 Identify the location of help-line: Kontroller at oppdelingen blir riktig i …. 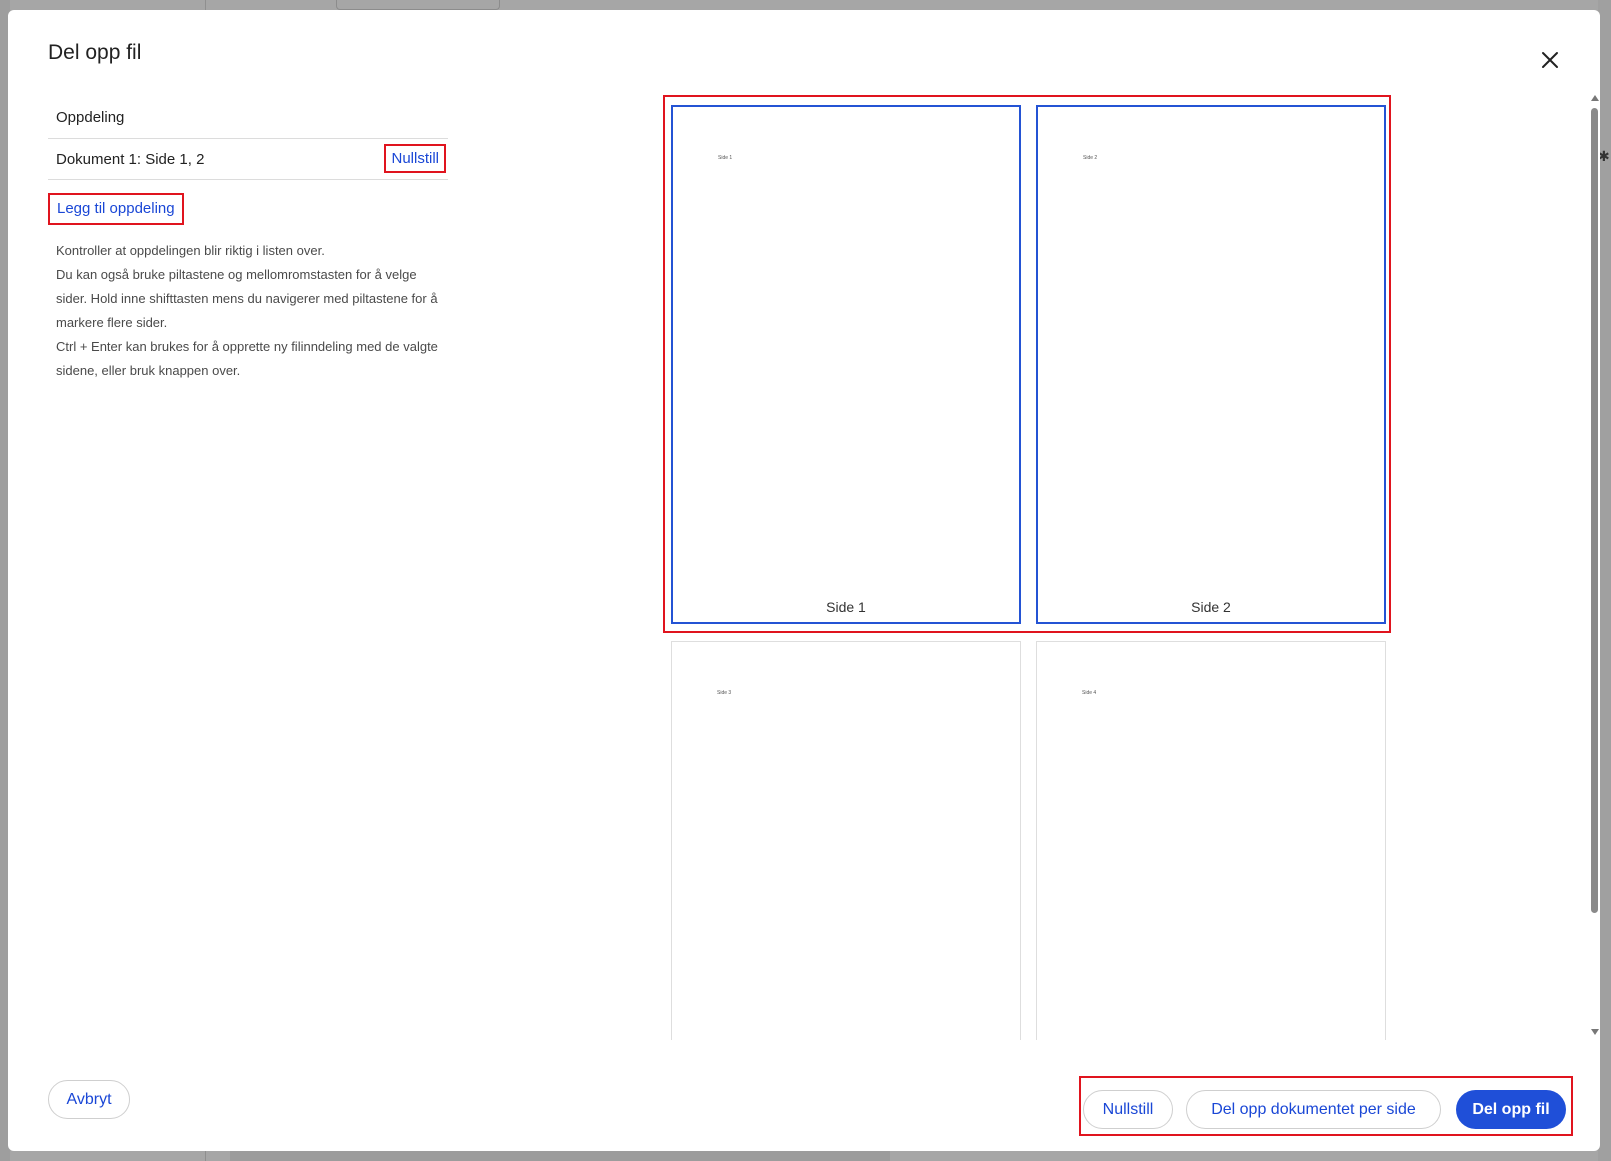
(190, 250).